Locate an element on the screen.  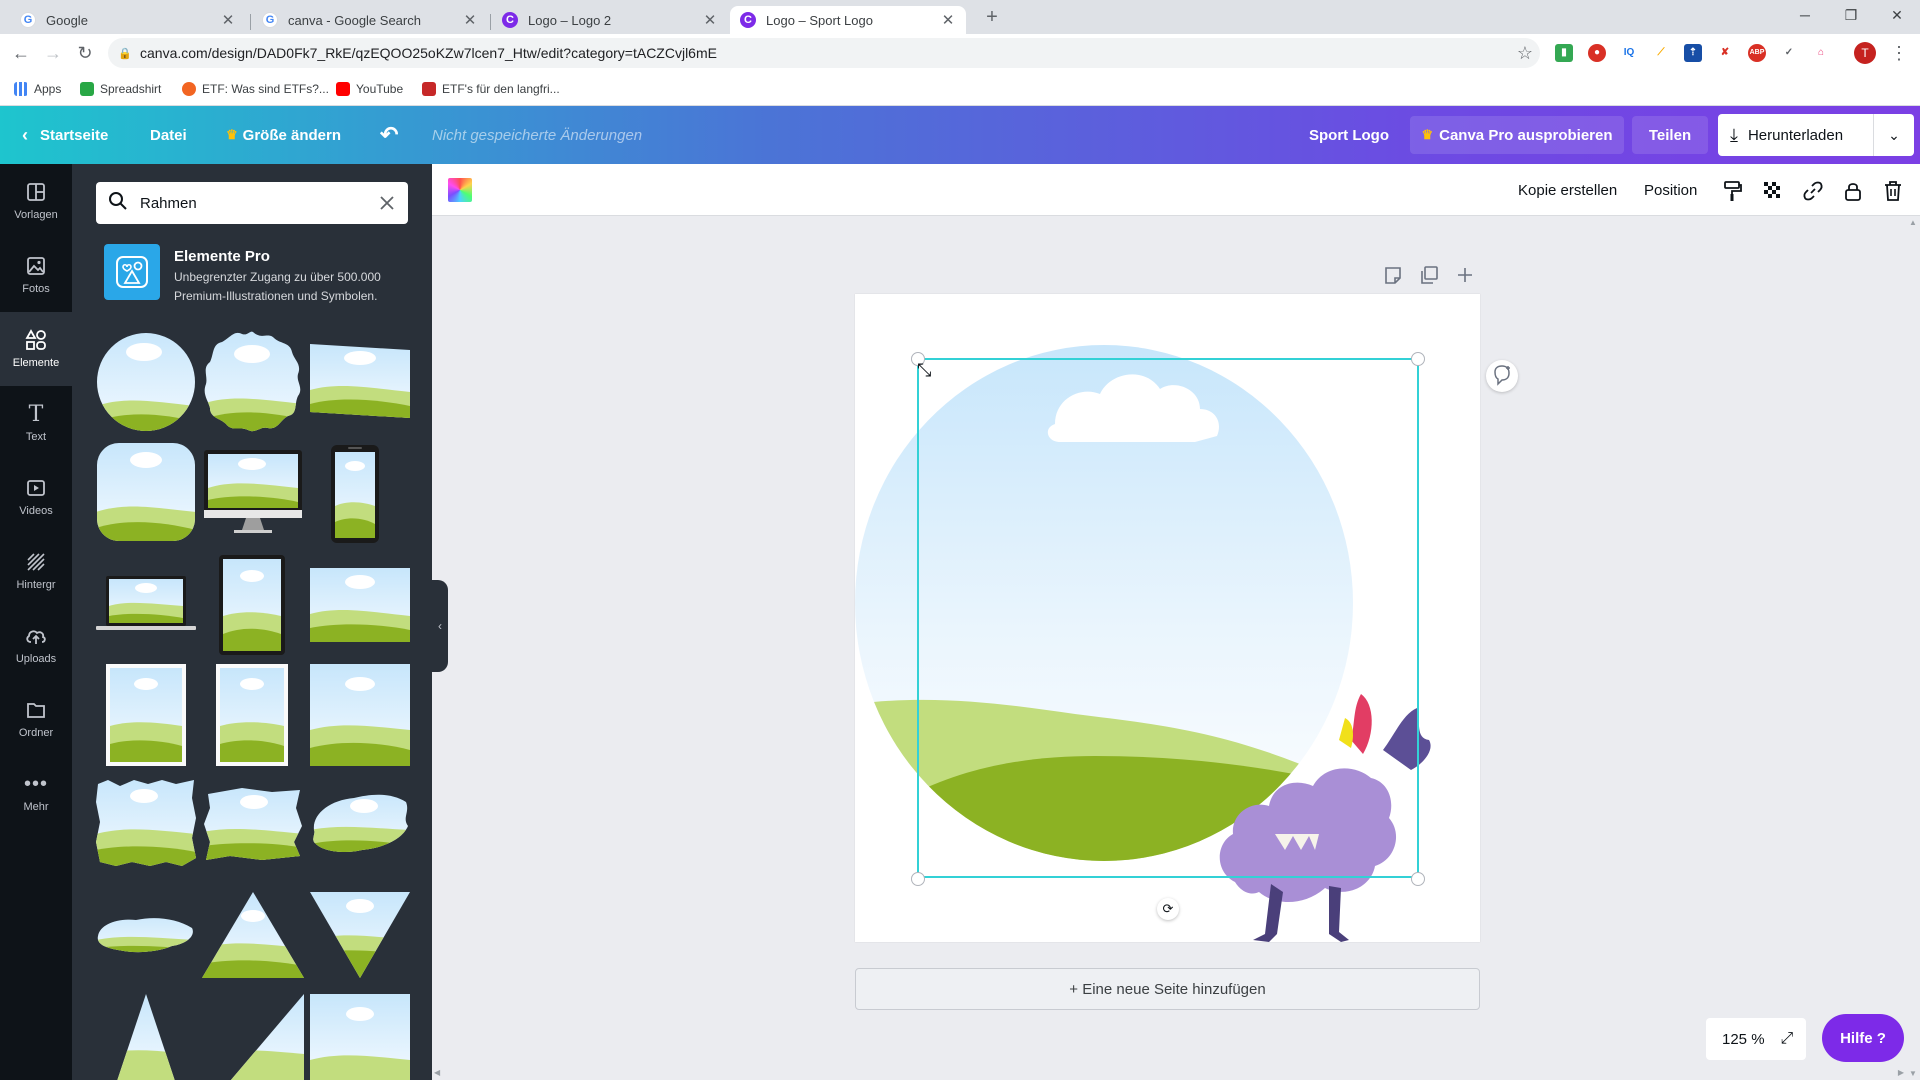
frame-scalloped is located at coordinates (253, 382).